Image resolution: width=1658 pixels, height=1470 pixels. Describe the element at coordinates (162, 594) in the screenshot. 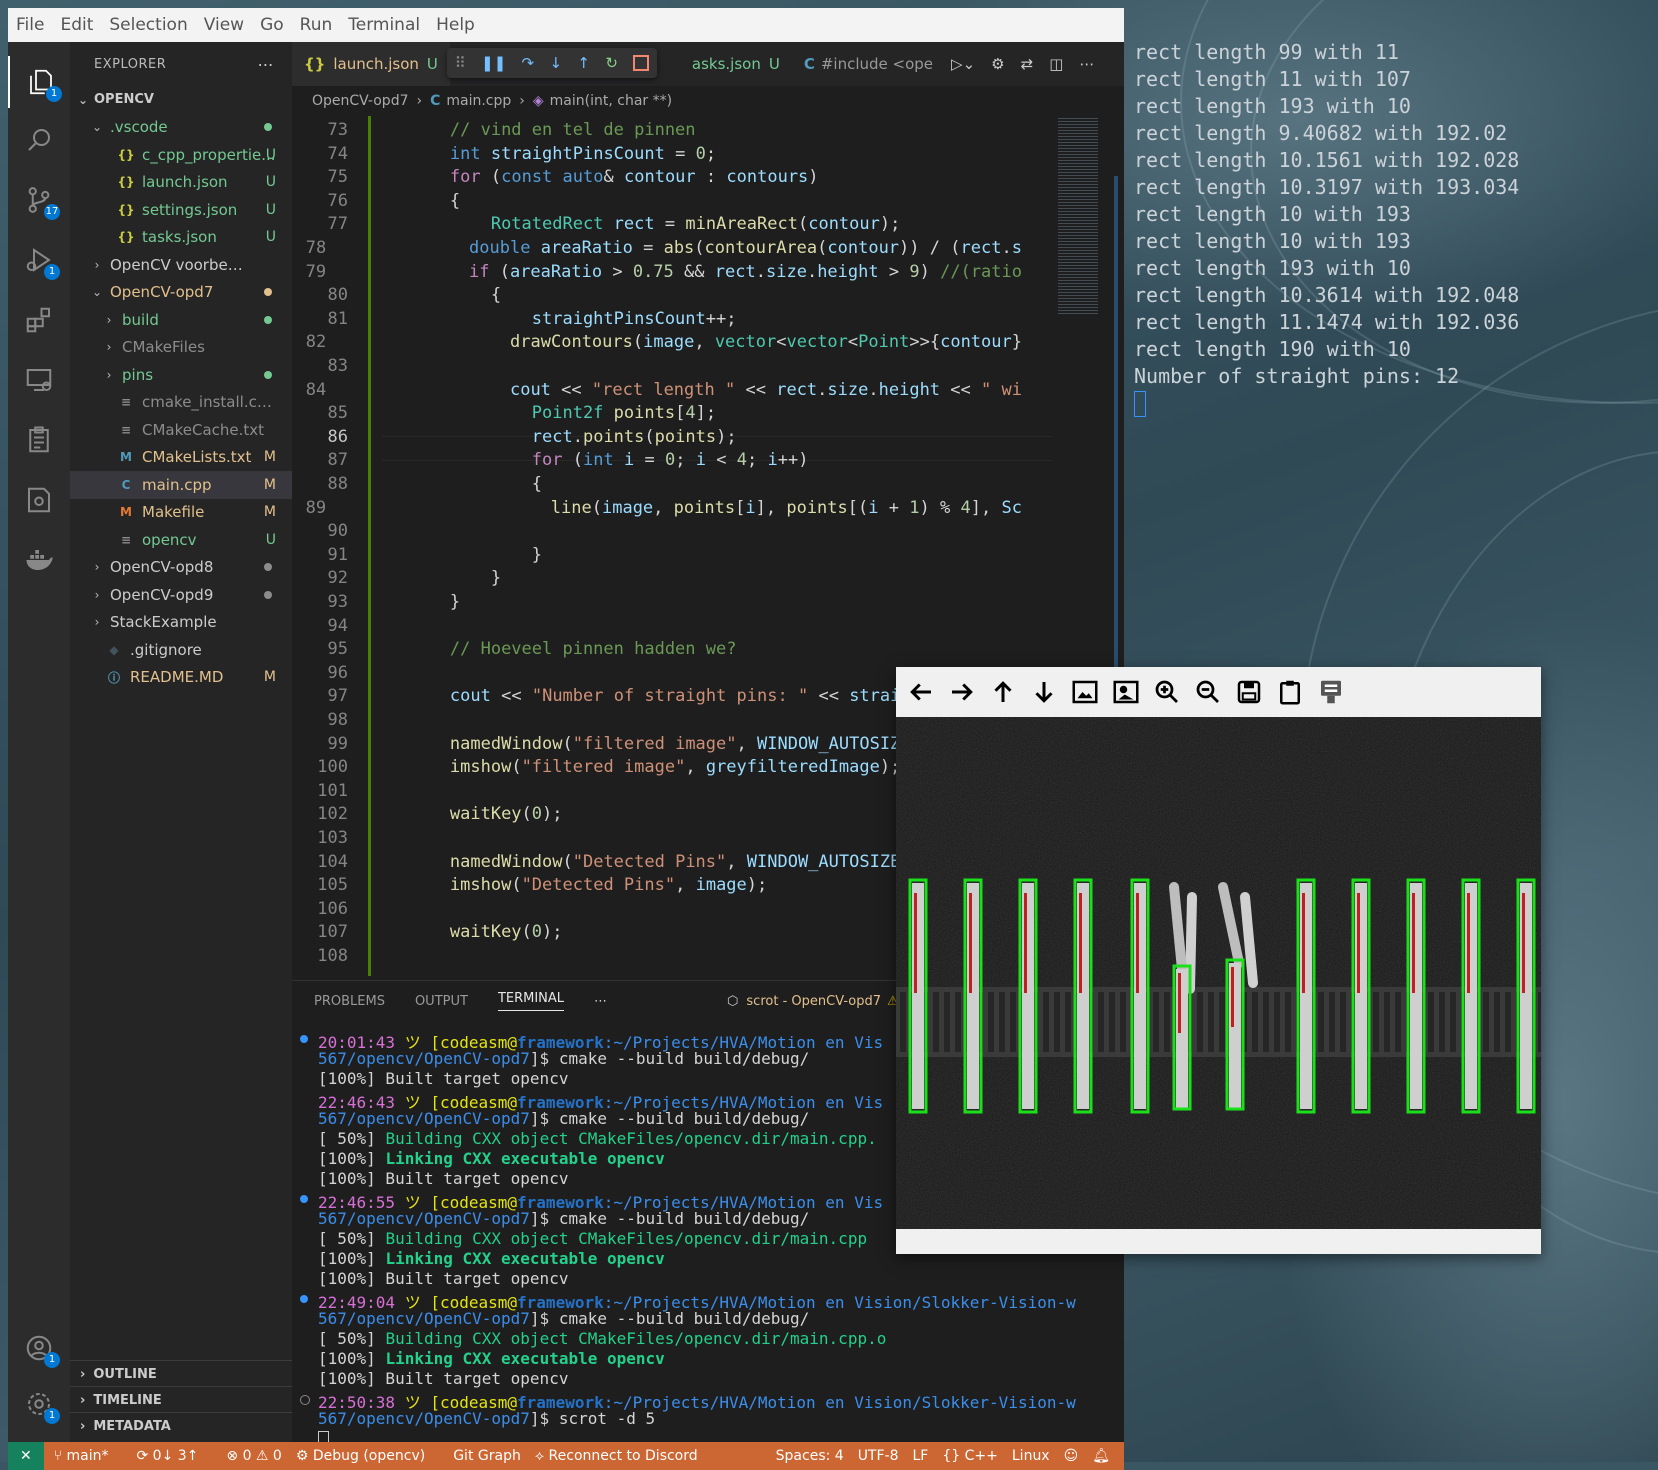

I see `tree-item-label: OpenCV-opd9` at that location.